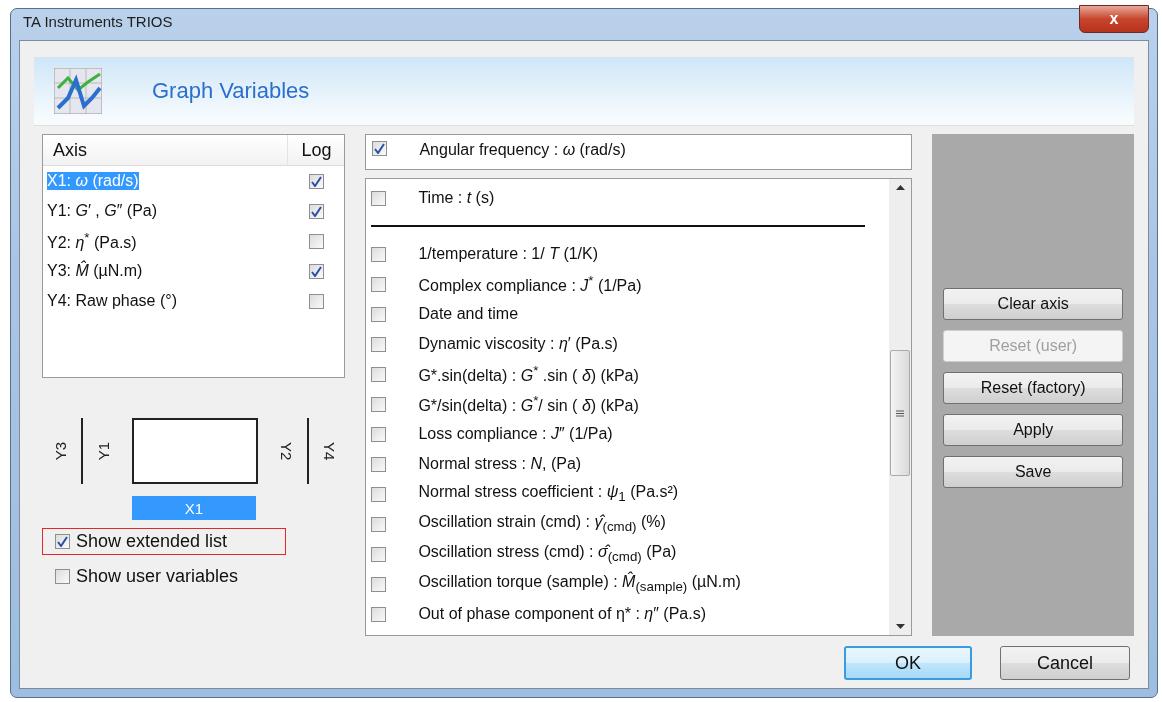  Describe the element at coordinates (1033, 388) in the screenshot. I see `action-button: Reset (factory)` at that location.